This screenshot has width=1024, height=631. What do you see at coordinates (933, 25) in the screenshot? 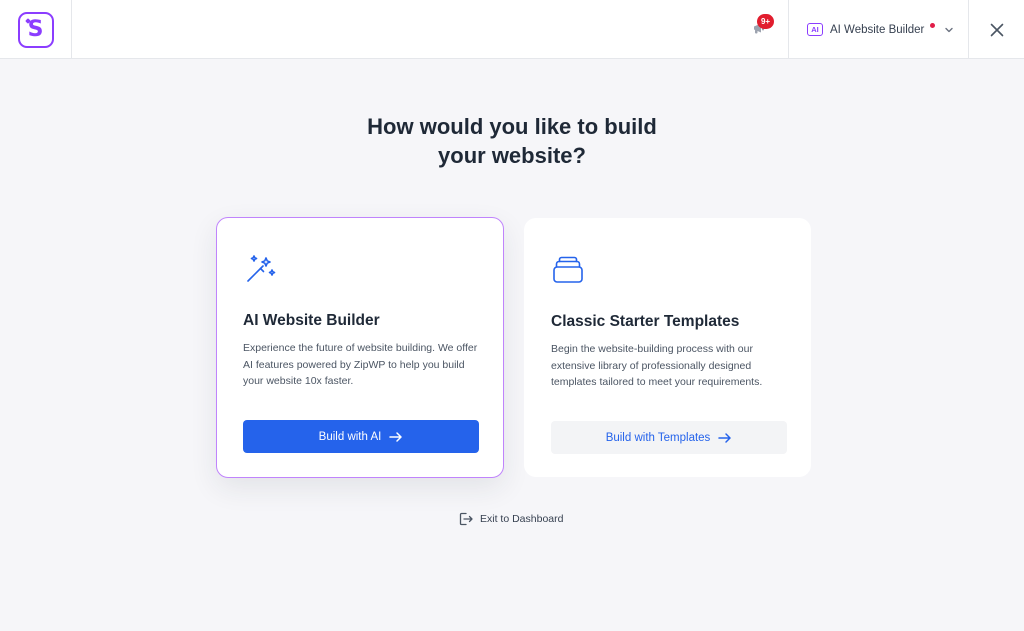
I see `status-dot` at bounding box center [933, 25].